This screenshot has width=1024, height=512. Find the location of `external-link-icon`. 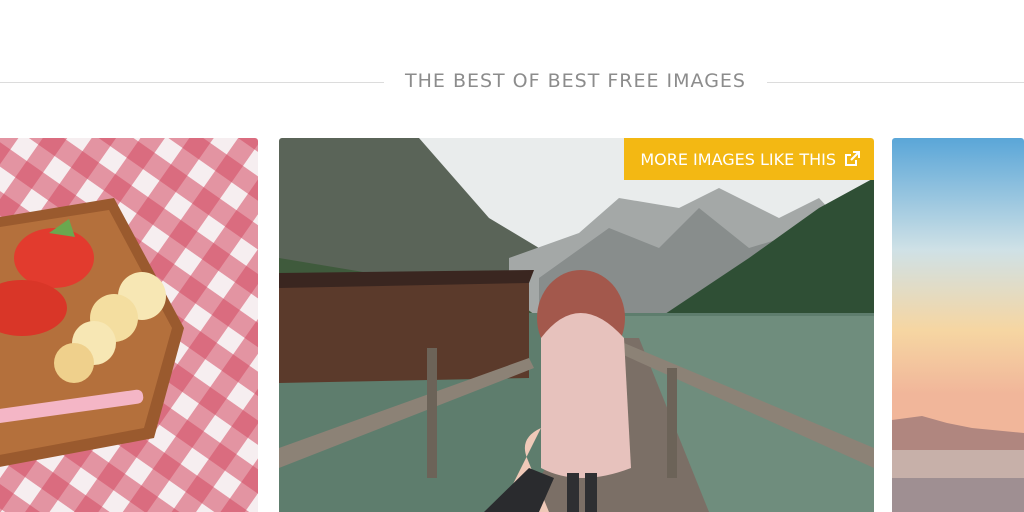

external-link-icon is located at coordinates (852, 158).